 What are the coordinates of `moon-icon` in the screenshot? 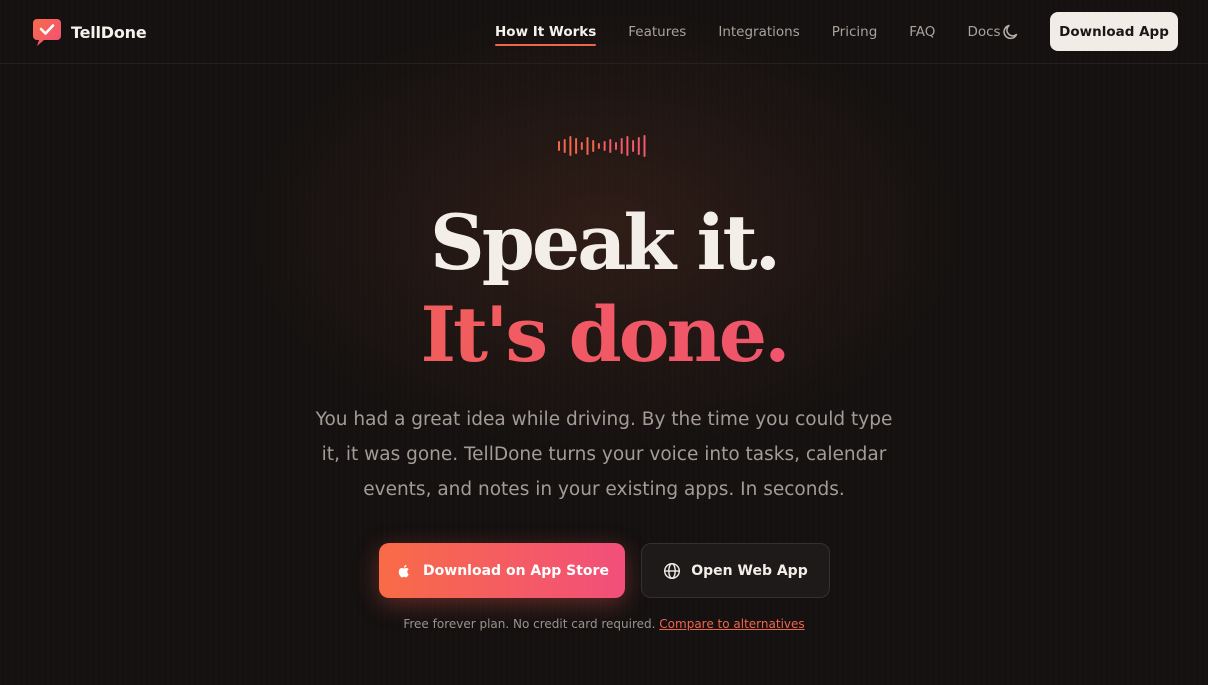 It's located at (1011, 32).